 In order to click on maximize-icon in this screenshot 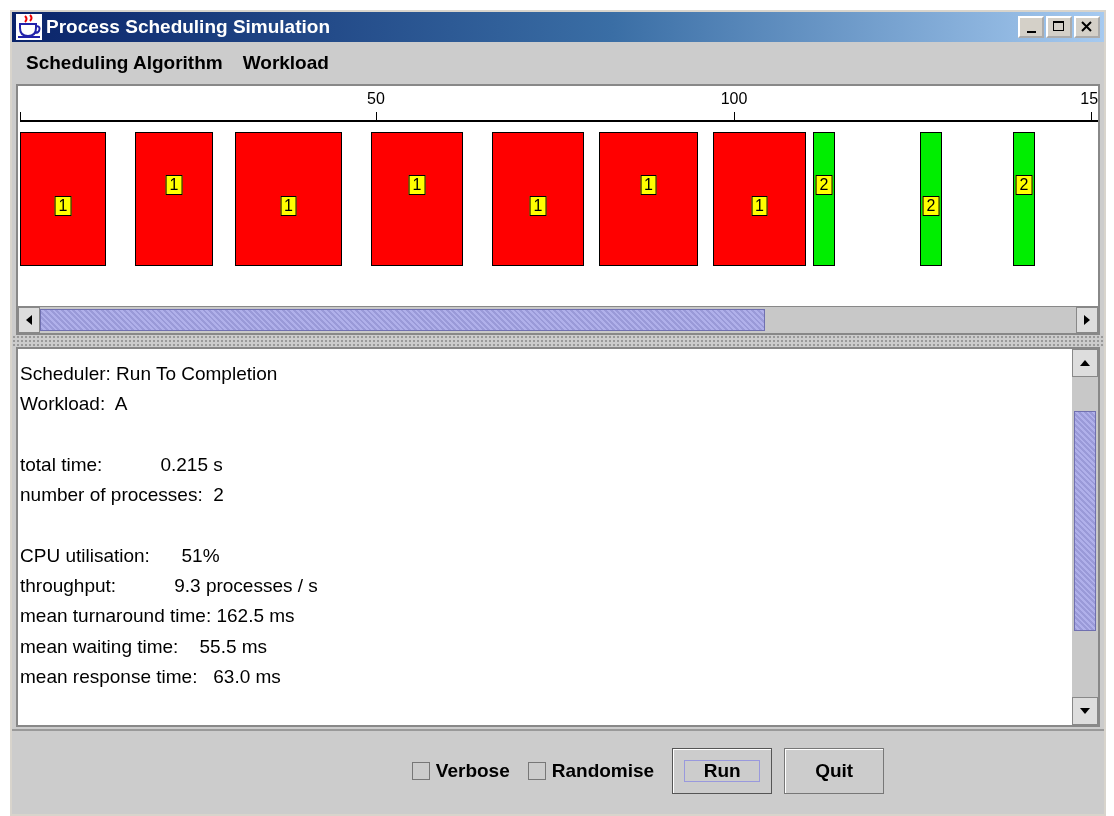, I will do `click(1059, 27)`.